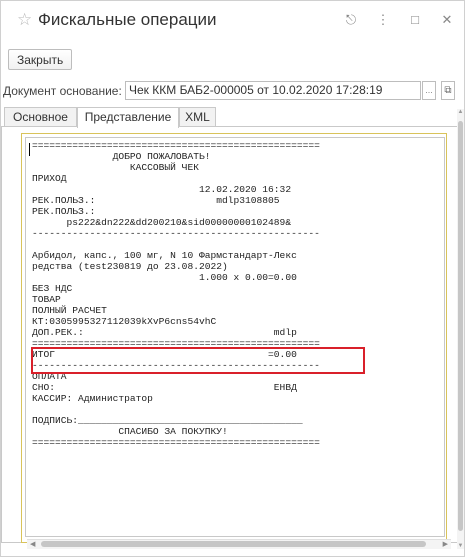 The image size is (465, 557). Describe the element at coordinates (448, 90) in the screenshot. I see `open-document-icon: ⧉` at that location.